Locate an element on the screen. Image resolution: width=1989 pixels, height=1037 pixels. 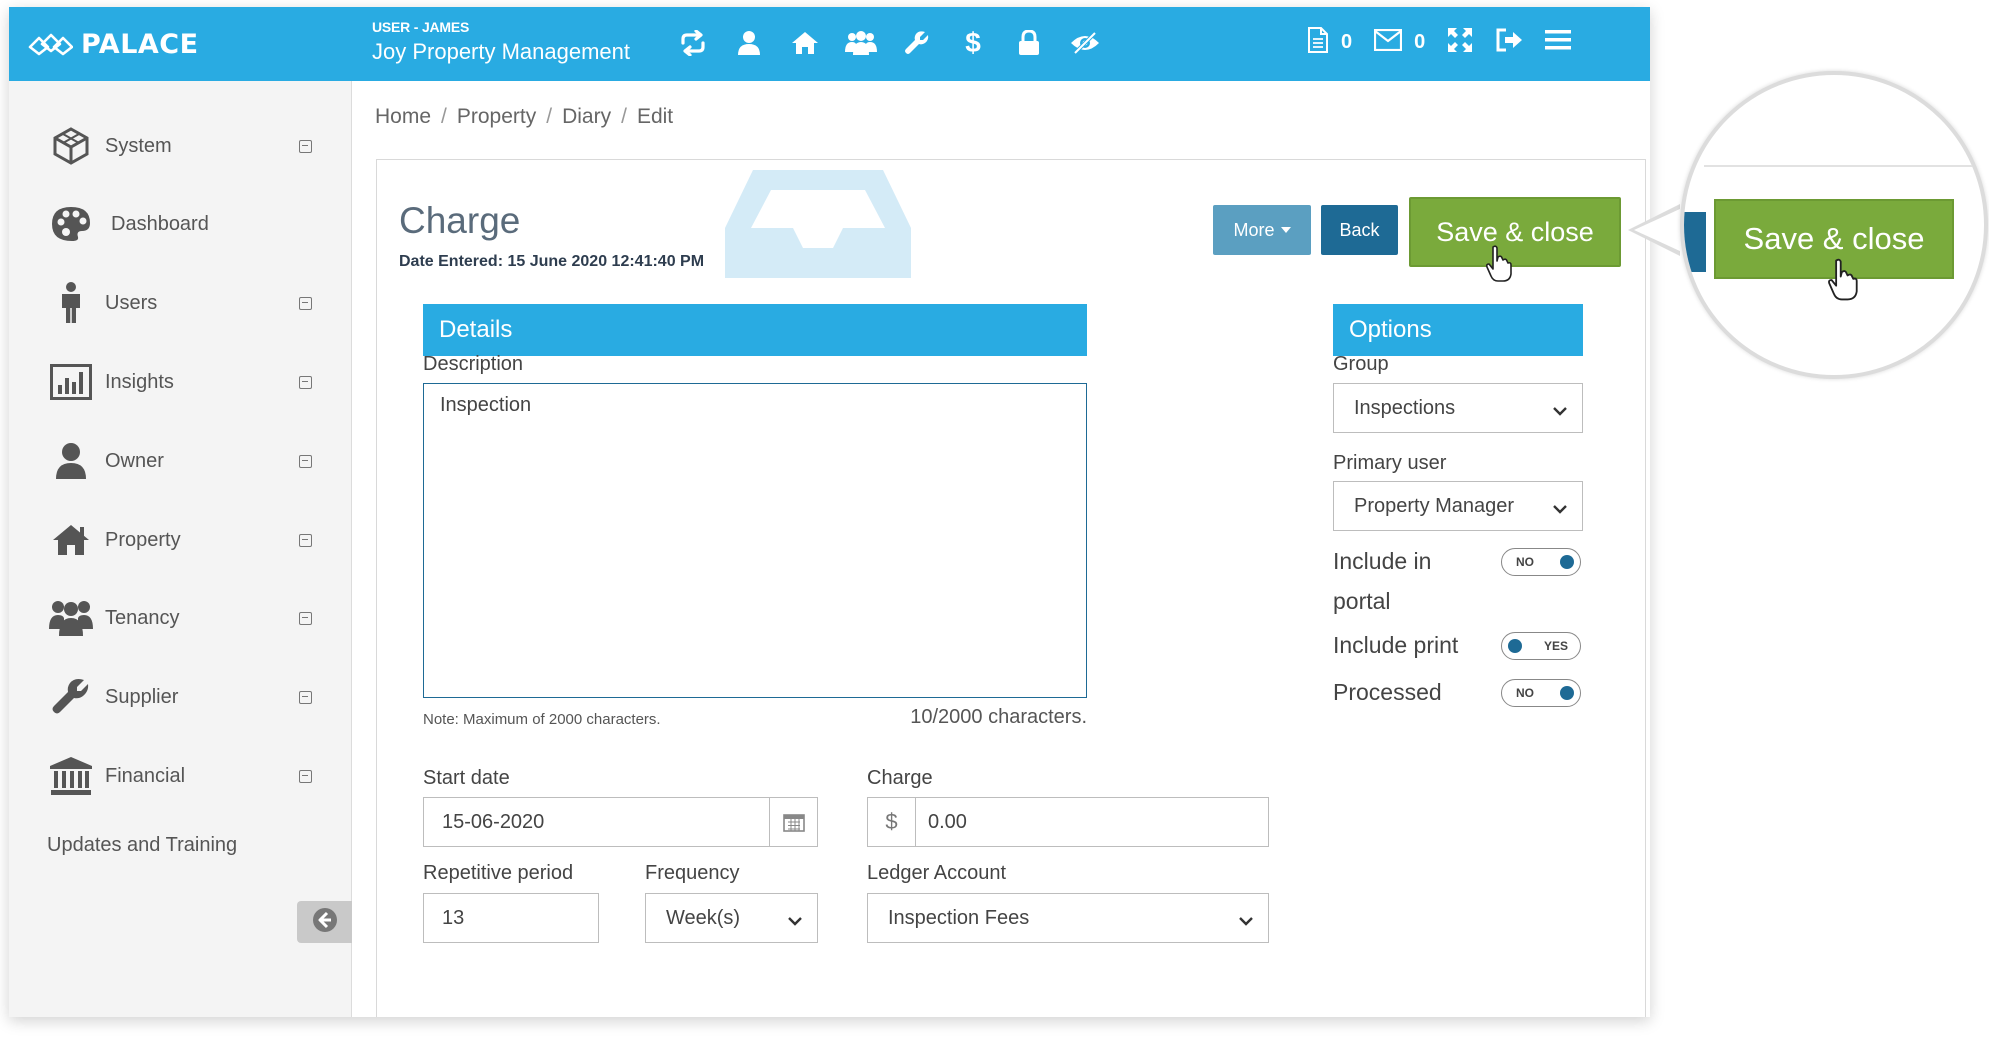
messages-counter: 0 is located at coordinates (1399, 42).